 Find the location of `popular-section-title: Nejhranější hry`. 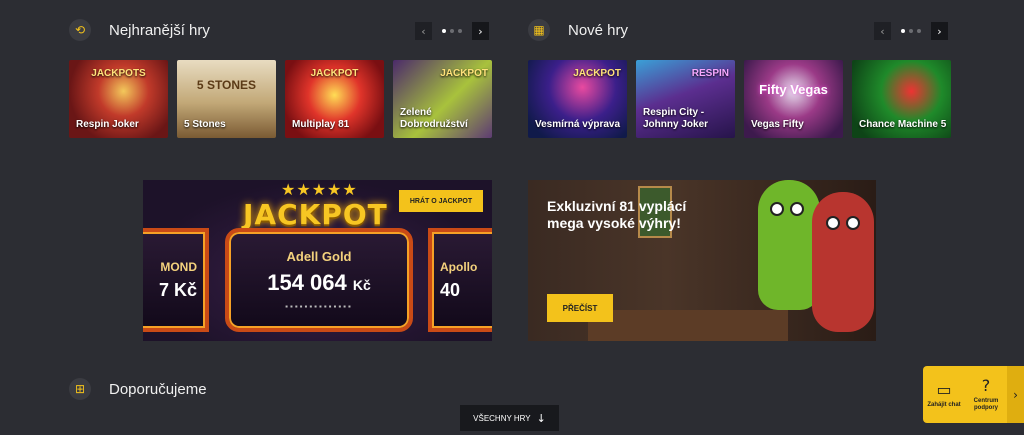

popular-section-title: Nejhranější hry is located at coordinates (159, 30).